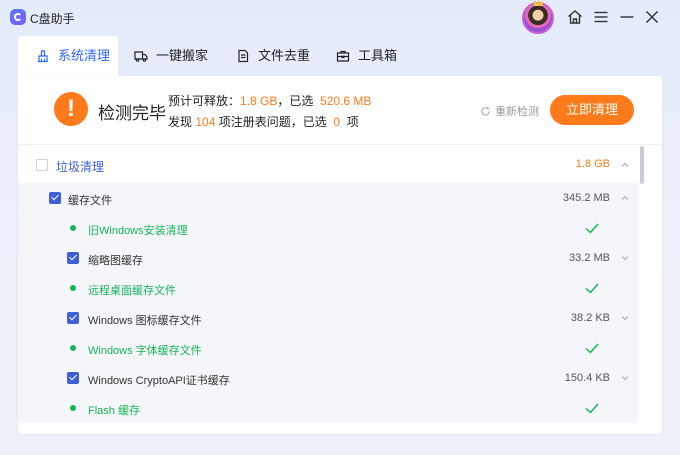 The height and width of the screenshot is (455, 680). I want to click on issues-count: 104, so click(205, 122).